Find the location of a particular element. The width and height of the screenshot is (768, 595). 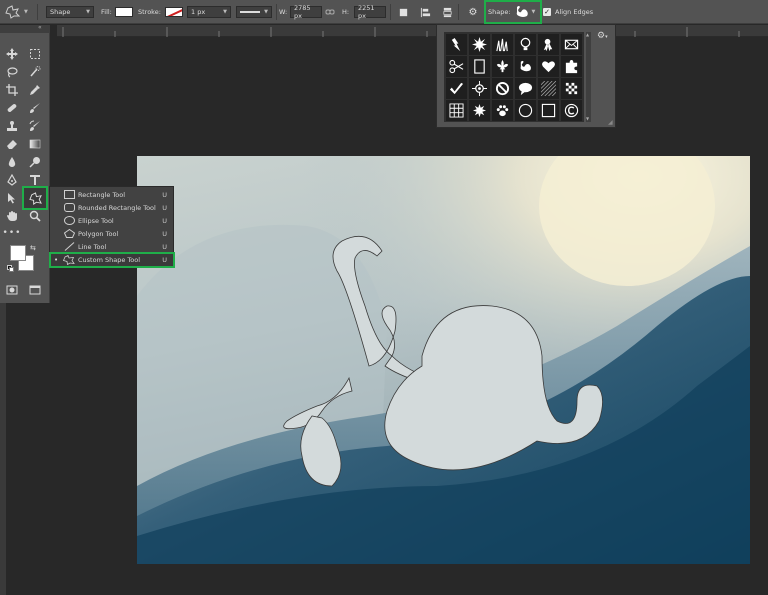

brush-tool is located at coordinates (35, 108).